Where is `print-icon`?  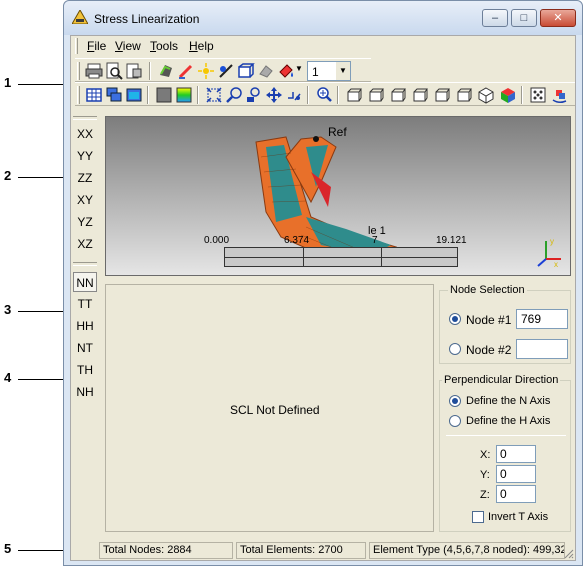
print-icon is located at coordinates (94, 71).